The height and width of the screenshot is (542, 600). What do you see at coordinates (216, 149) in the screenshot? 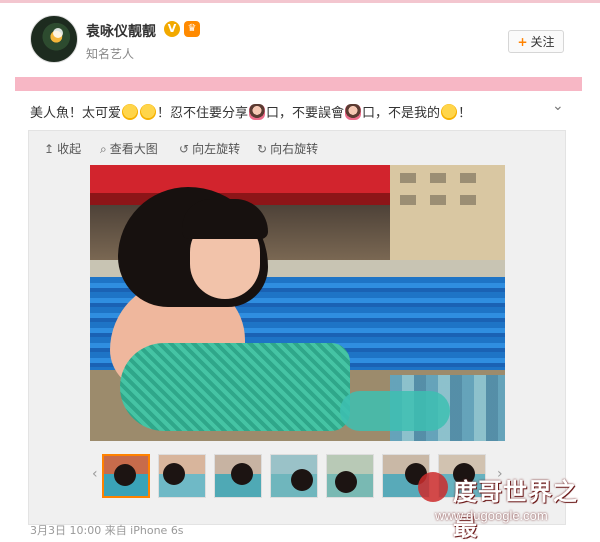
I see `rotate-left-label: 向左旋转` at bounding box center [216, 149].